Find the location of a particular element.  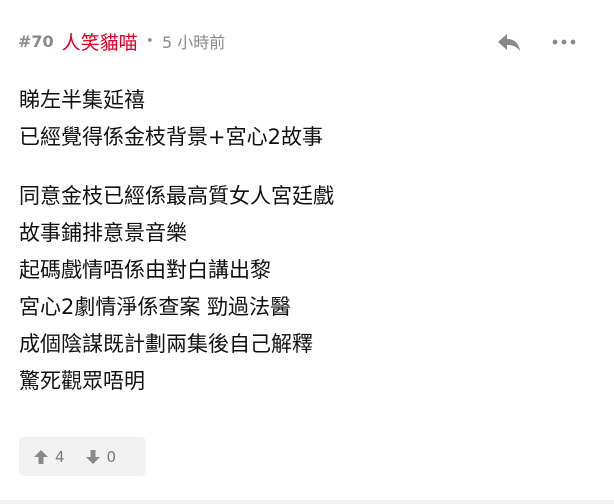

reply-icon is located at coordinates (509, 42).